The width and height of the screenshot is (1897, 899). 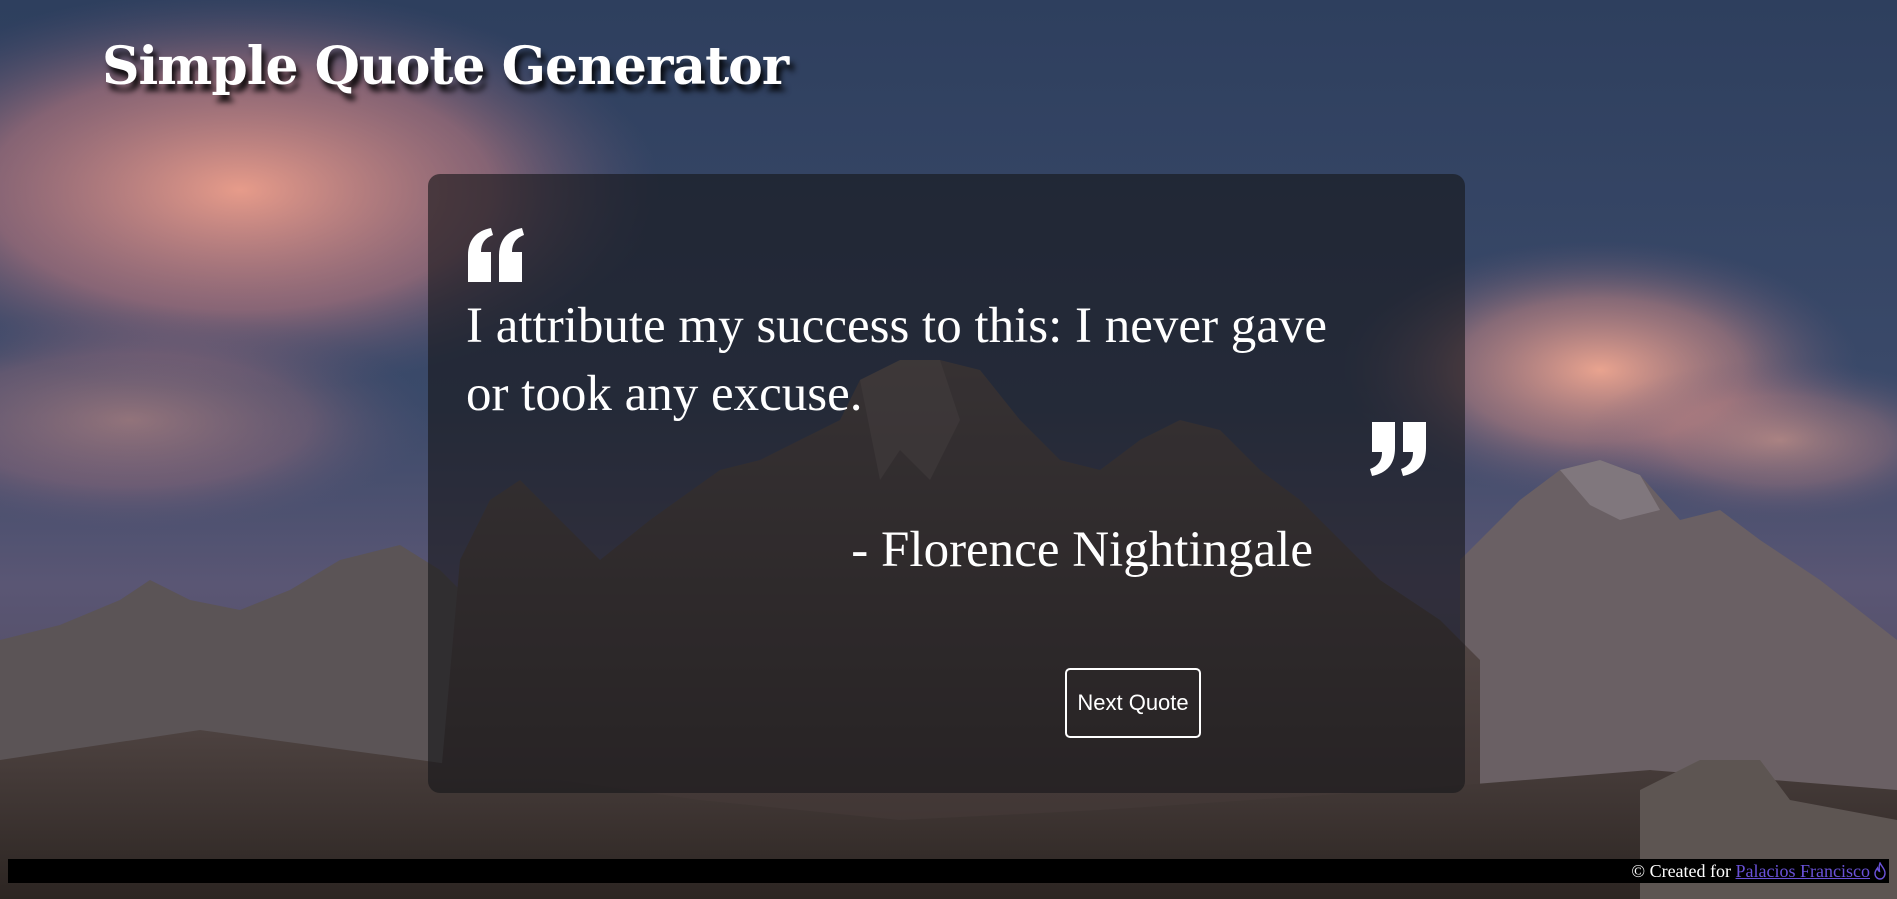 I want to click on quote-left-icon, so click(x=496, y=255).